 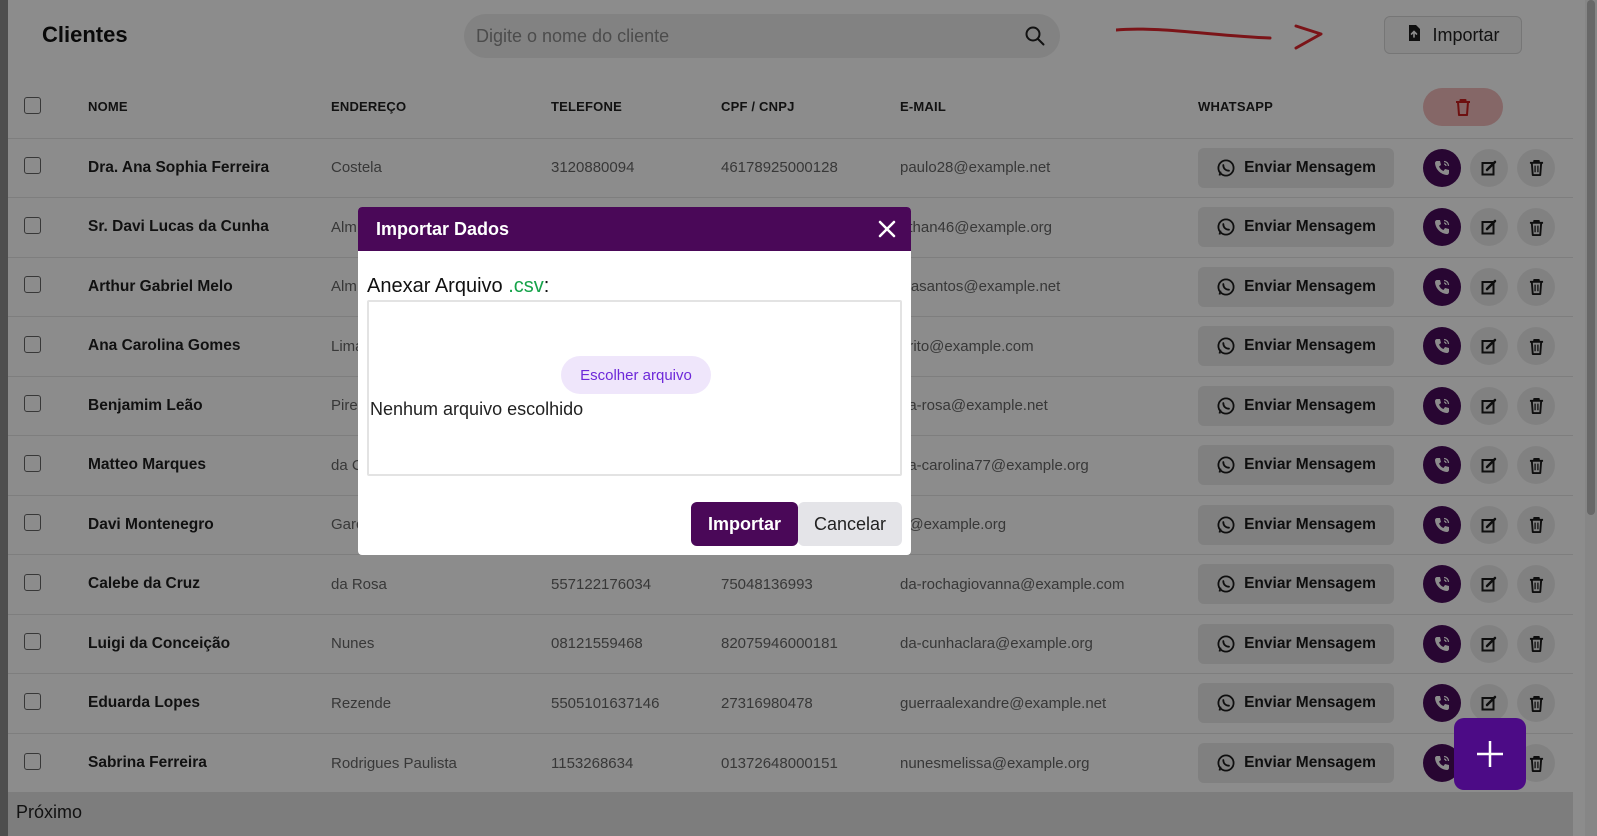 What do you see at coordinates (438, 286) in the screenshot?
I see `attach-label-text: Anexar Arquivo` at bounding box center [438, 286].